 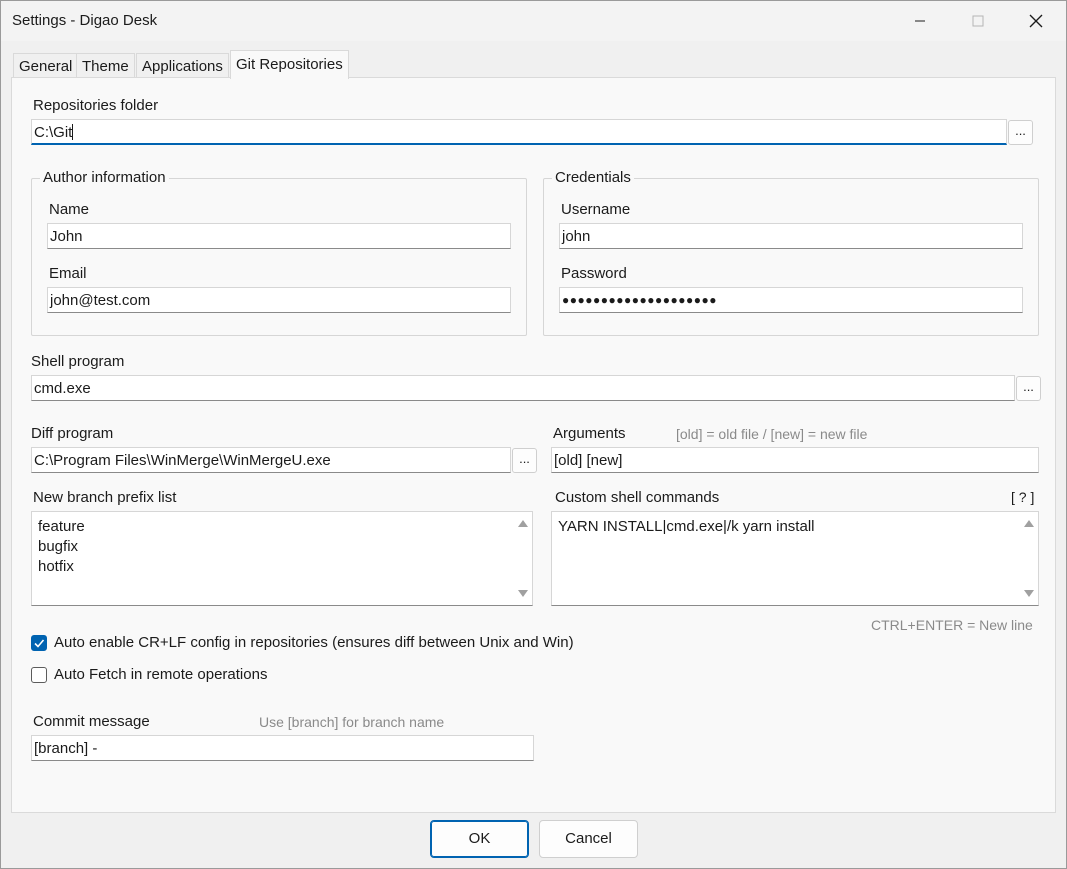 I want to click on diff-program-input: C:\Program Files\WinMerge\WinMergeU.exe, so click(x=271, y=460).